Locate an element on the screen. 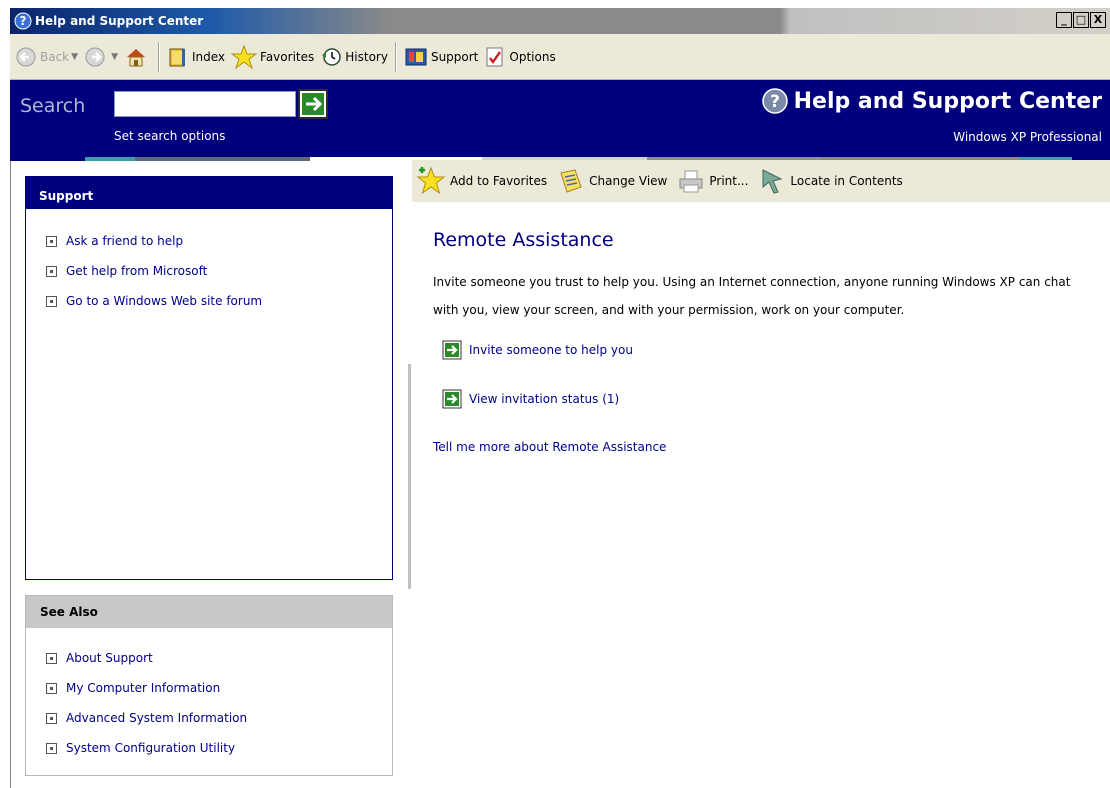  index-label: Index is located at coordinates (208, 56).